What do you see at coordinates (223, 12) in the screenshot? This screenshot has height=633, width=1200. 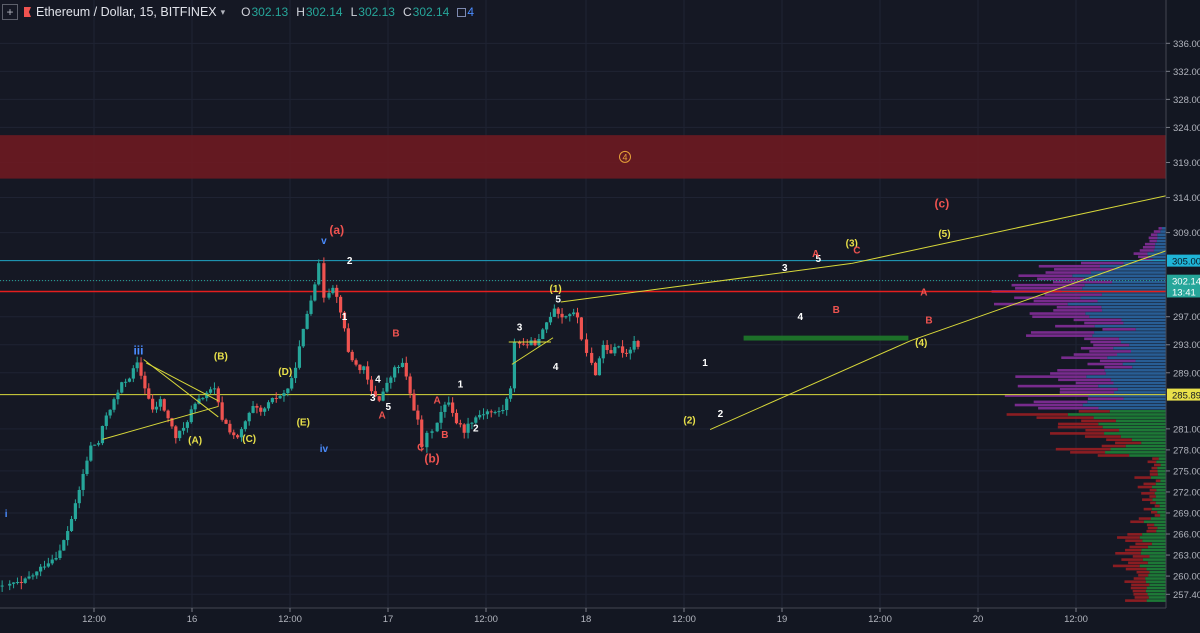 I see `chevron-down-icon: ▾` at bounding box center [223, 12].